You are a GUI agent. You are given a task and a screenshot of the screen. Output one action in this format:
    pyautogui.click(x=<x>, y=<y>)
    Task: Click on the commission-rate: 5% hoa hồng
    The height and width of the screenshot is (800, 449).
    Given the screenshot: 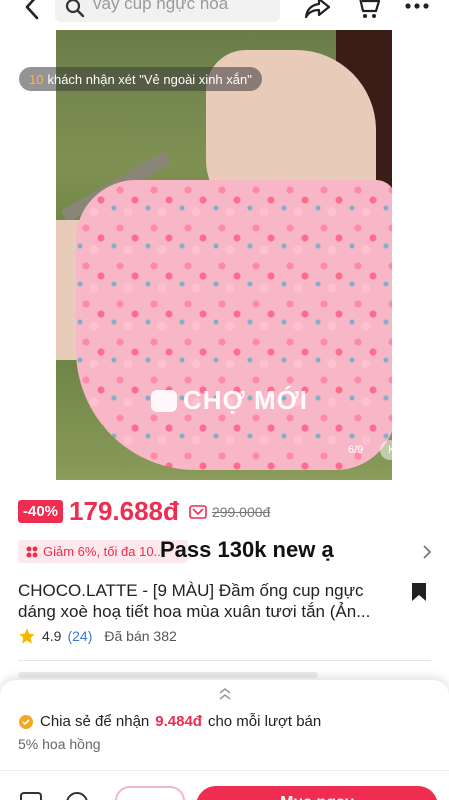 What is the action you would take?
    pyautogui.click(x=59, y=744)
    